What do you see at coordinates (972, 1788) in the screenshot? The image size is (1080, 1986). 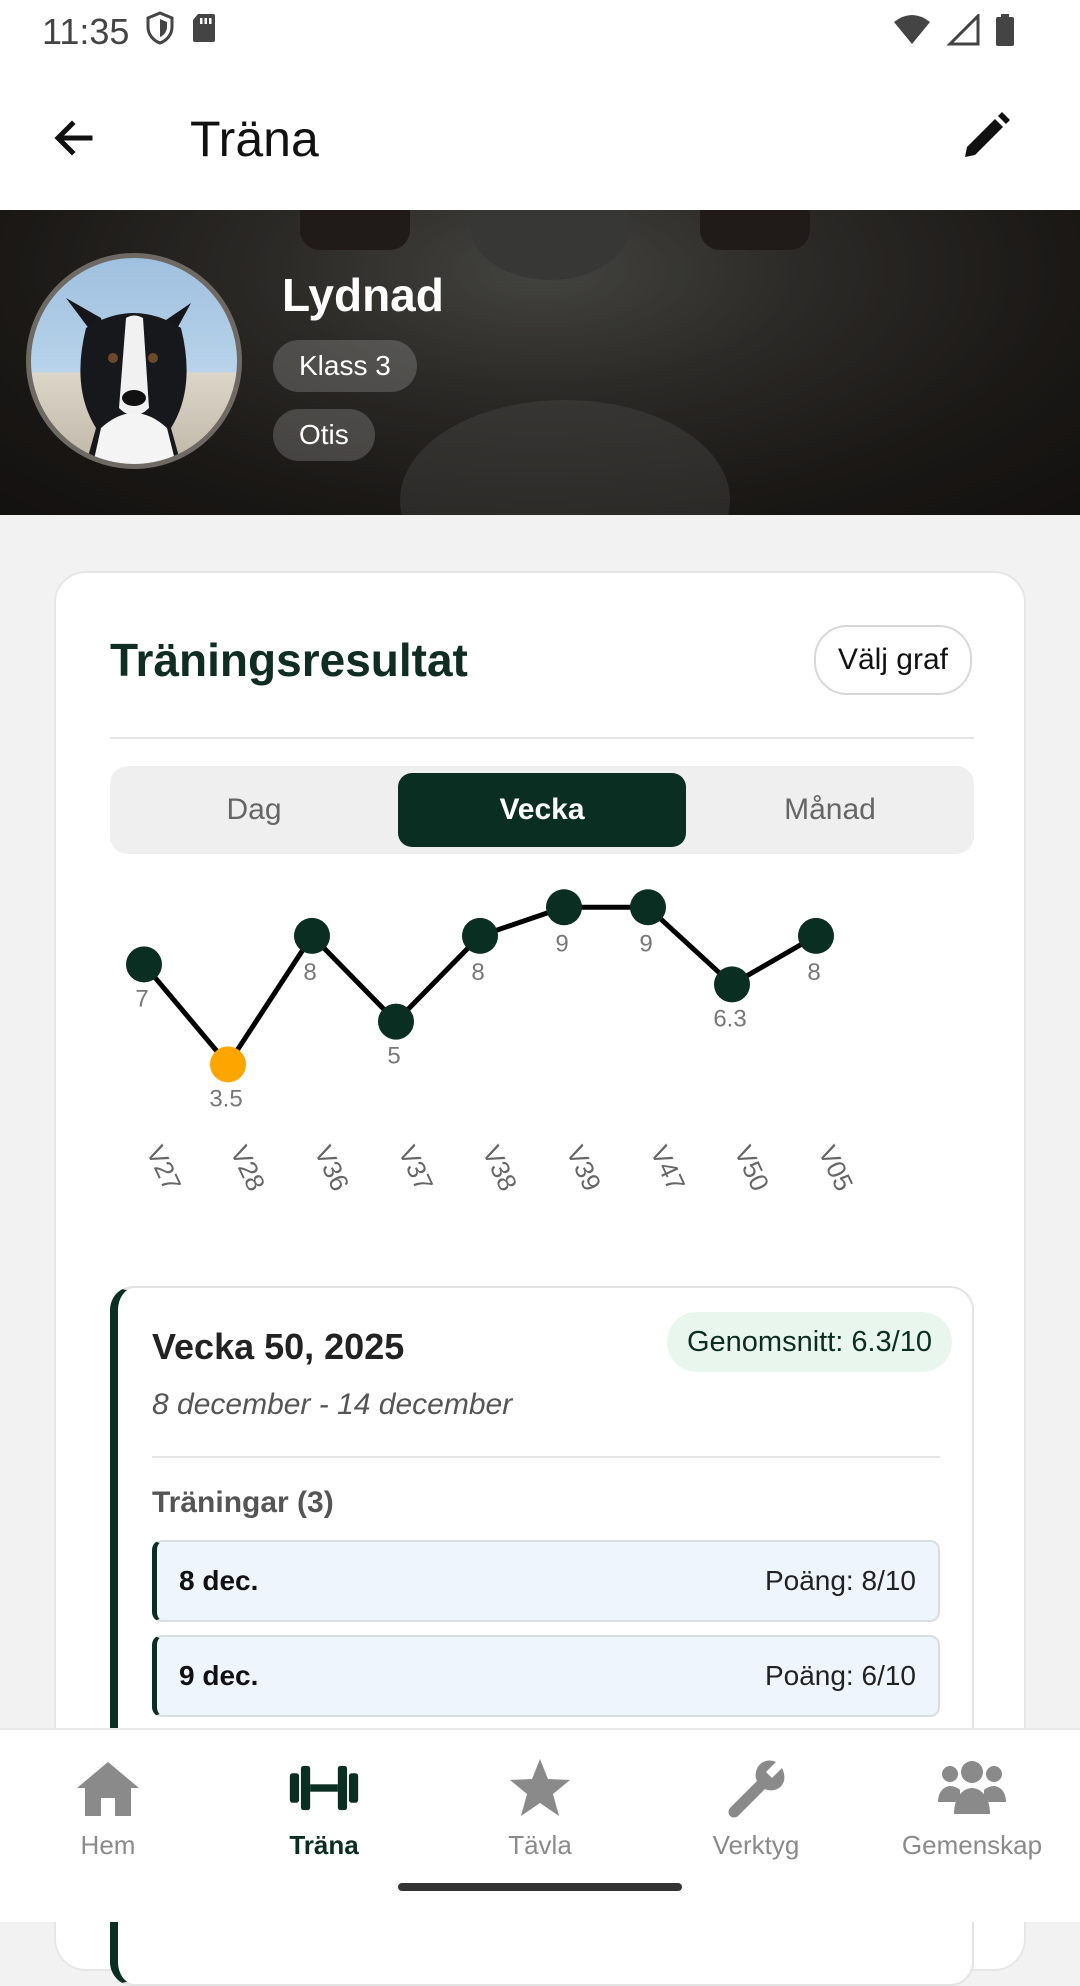 I see `people-icon` at bounding box center [972, 1788].